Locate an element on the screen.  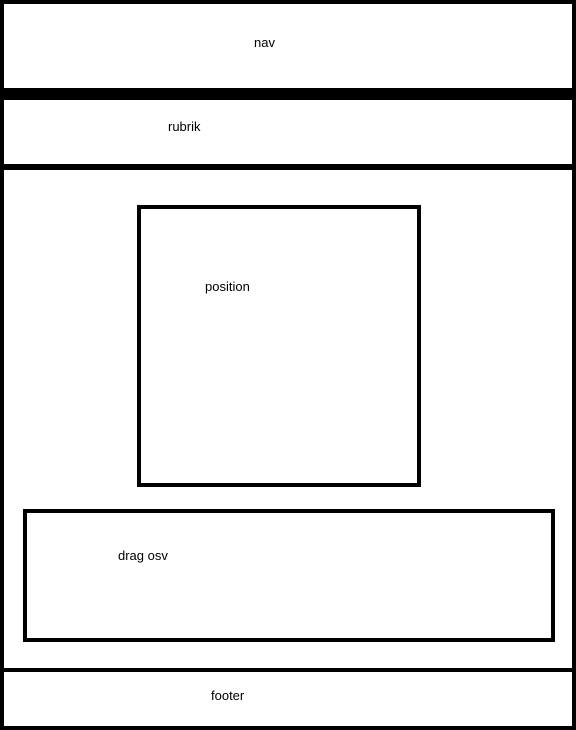
drag-label: drag osv is located at coordinates (143, 555).